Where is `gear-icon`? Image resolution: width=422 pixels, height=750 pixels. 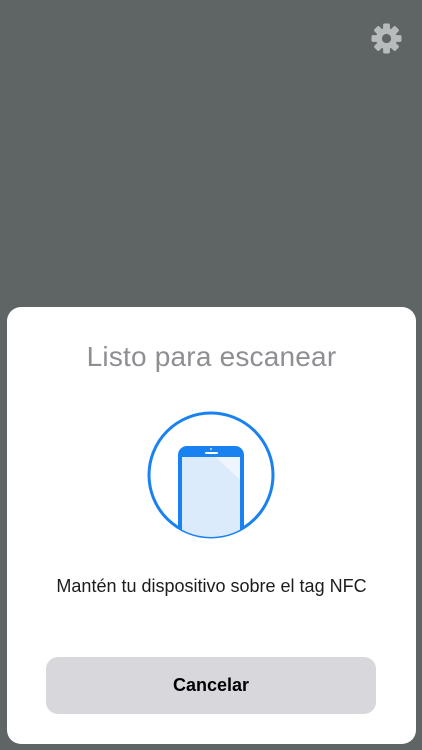
gear-icon is located at coordinates (386, 41).